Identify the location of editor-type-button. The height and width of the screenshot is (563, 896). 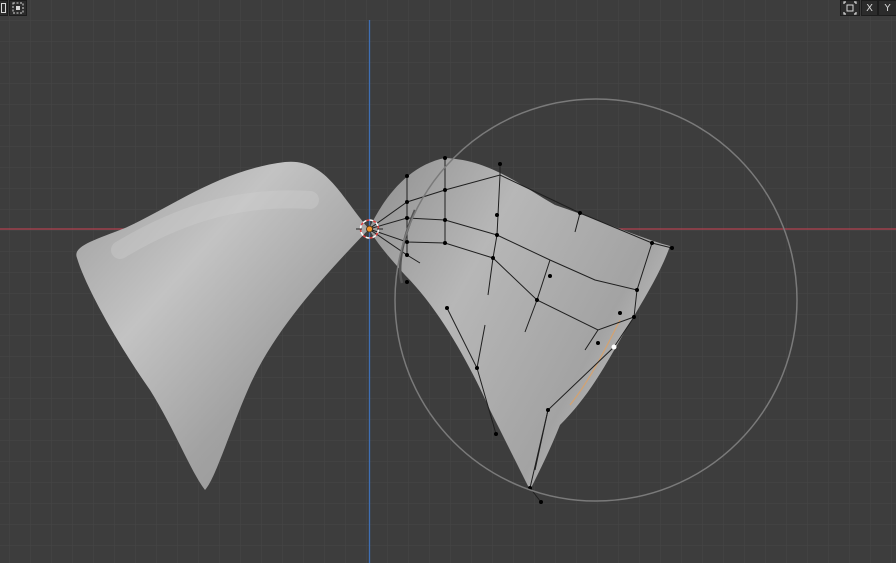
(4, 8).